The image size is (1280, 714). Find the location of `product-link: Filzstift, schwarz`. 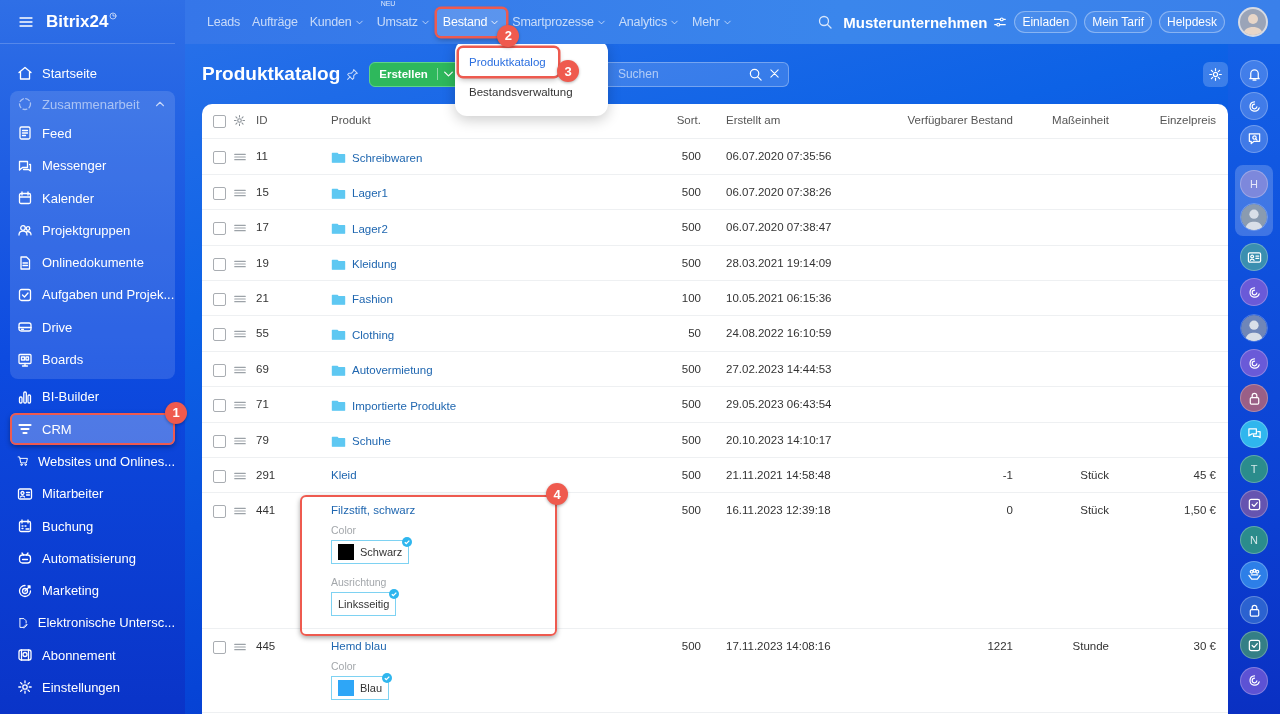

product-link: Filzstift, schwarz is located at coordinates (373, 510).